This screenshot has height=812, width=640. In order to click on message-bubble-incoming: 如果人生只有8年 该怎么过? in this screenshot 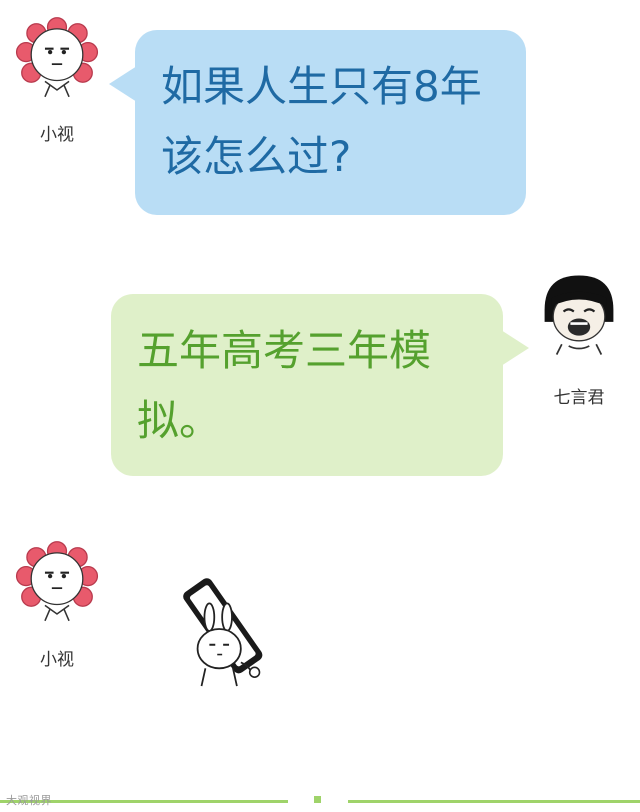, I will do `click(317, 122)`.